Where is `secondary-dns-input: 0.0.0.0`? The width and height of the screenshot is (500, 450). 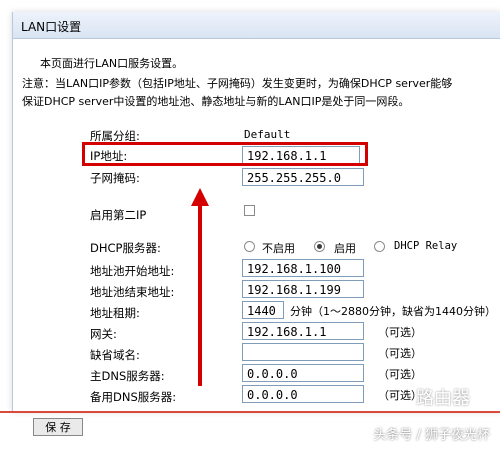 secondary-dns-input: 0.0.0.0 is located at coordinates (303, 394).